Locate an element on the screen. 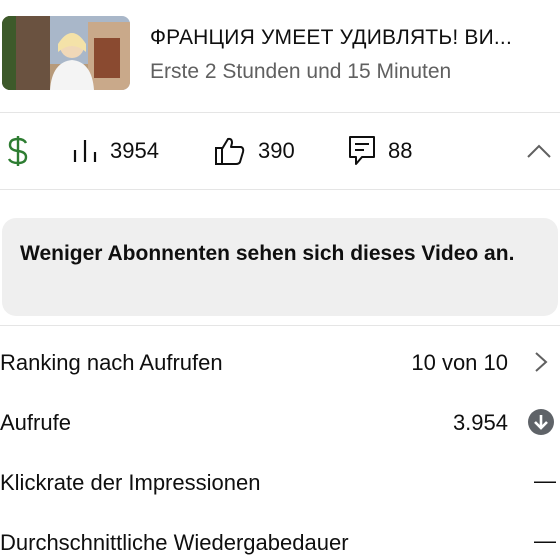  collapse-button is located at coordinates (539, 151).